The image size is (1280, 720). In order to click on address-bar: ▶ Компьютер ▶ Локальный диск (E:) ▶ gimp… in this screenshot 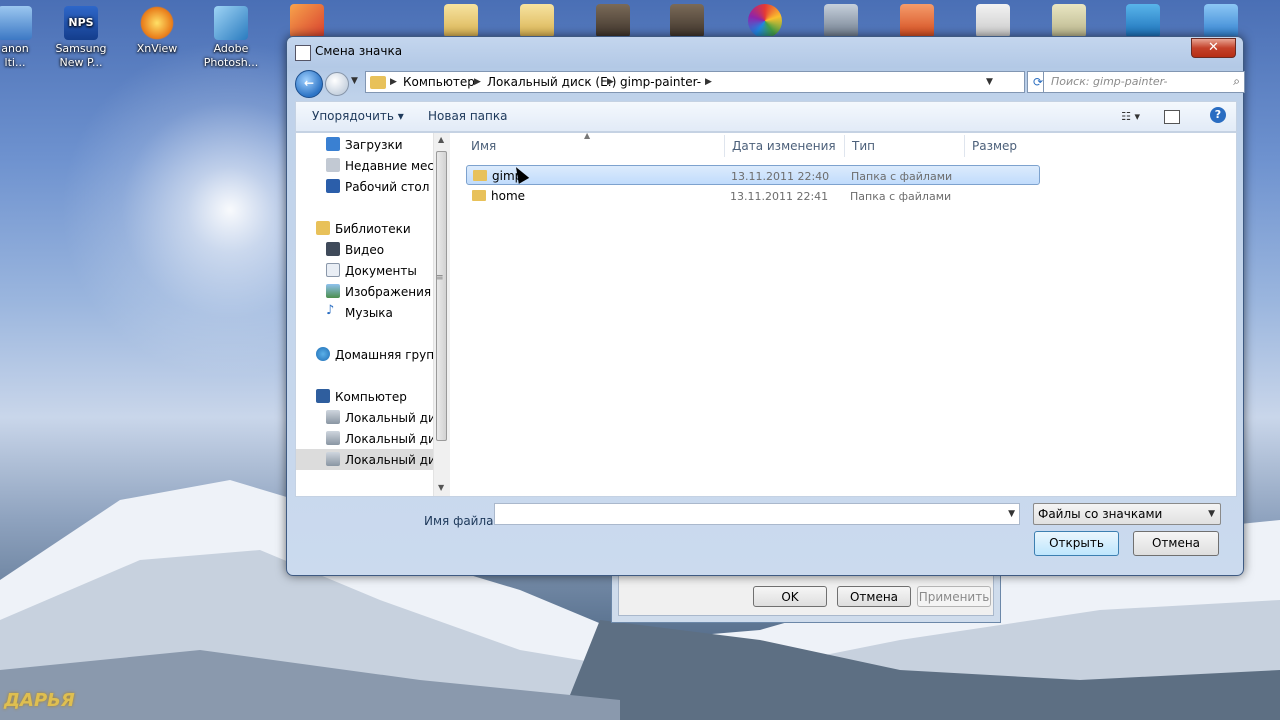, I will do `click(695, 82)`.